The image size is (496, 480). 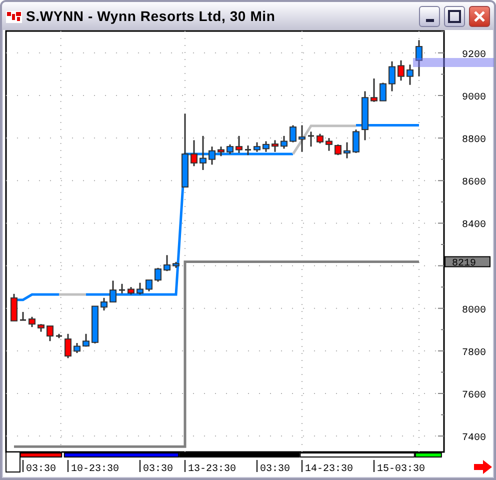 I want to click on arrow-right-icon, so click(x=483, y=467).